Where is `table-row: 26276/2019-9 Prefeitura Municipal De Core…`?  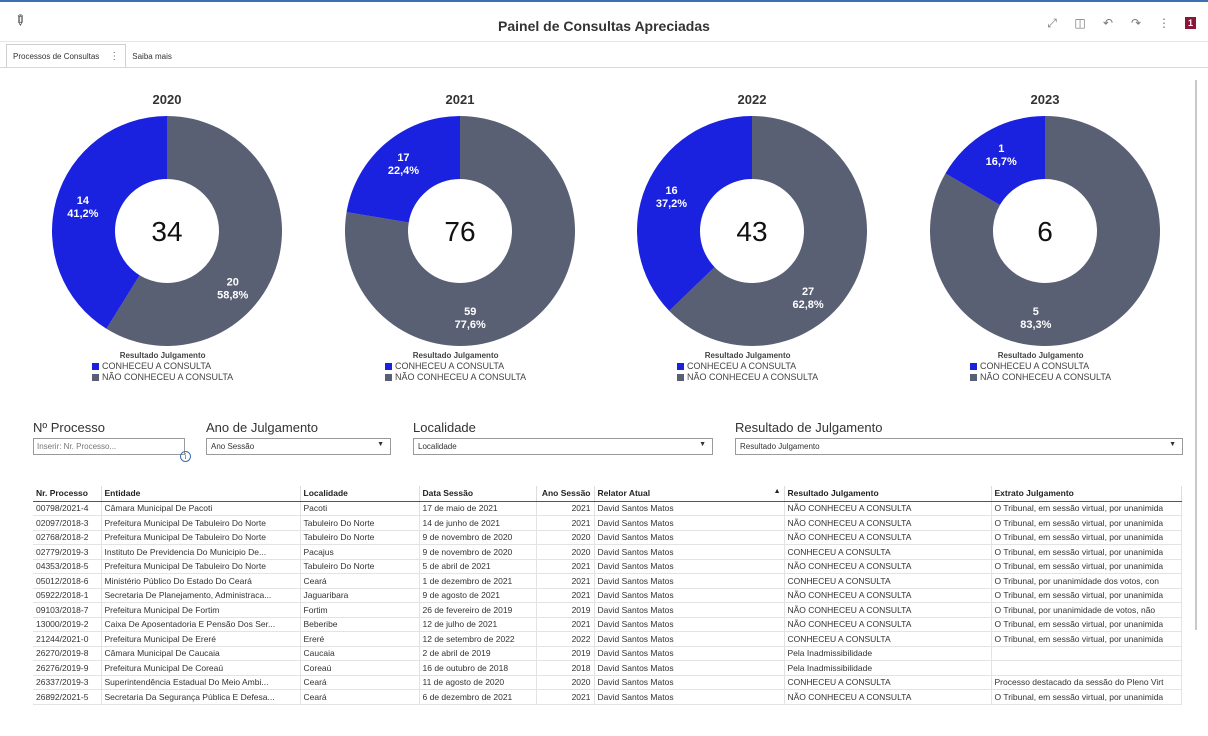 table-row: 26276/2019-9 Prefeitura Municipal De Core… is located at coordinates (607, 668).